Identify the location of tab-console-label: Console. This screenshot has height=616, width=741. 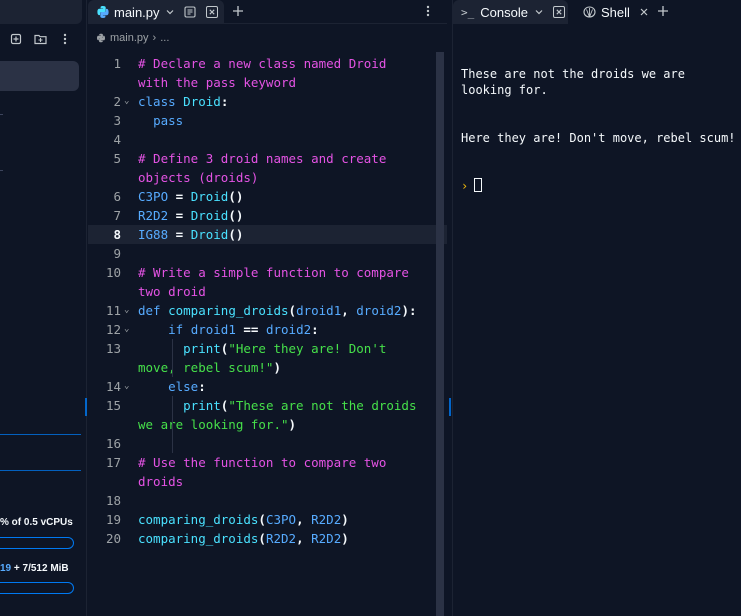
(504, 12).